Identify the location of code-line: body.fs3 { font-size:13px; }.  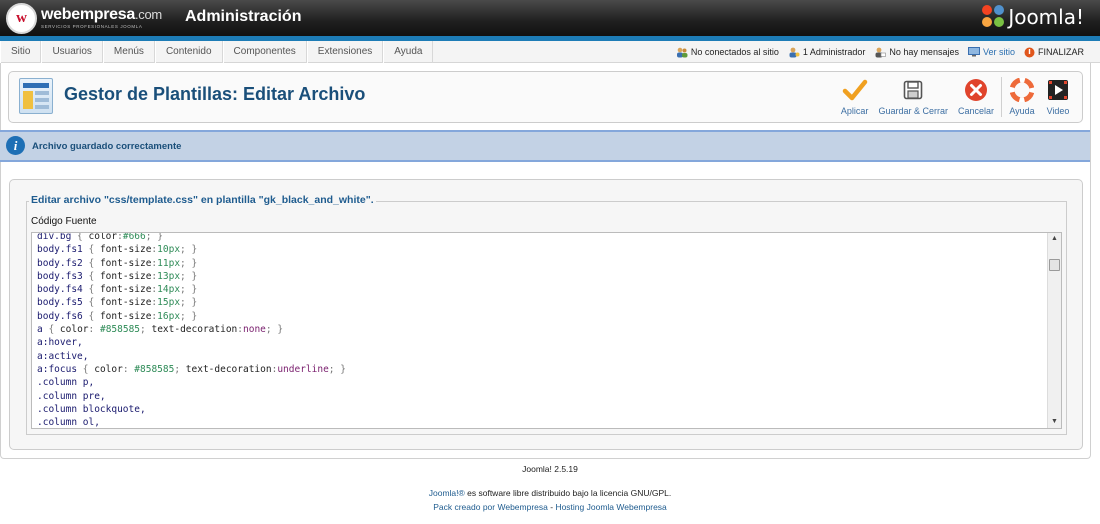
(191, 276).